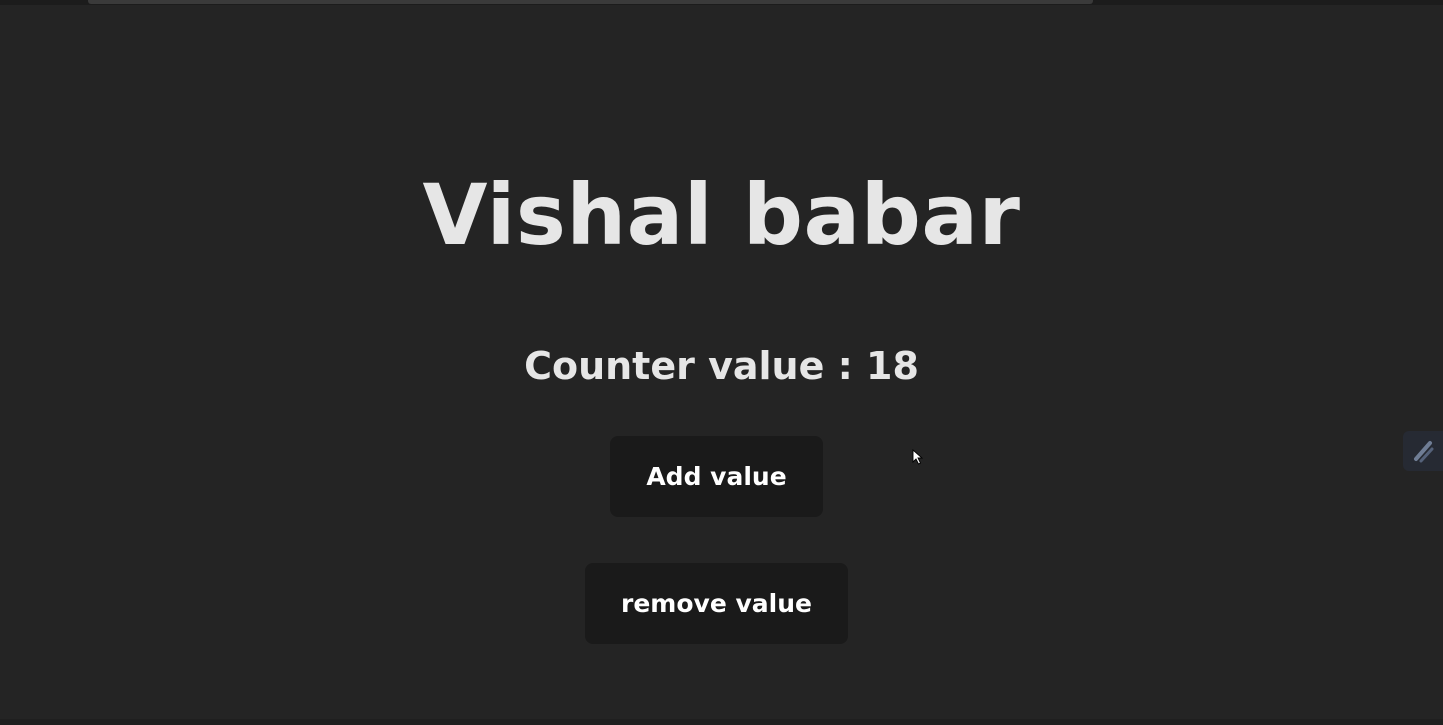  I want to click on remove-value-button: remove value, so click(716, 603).